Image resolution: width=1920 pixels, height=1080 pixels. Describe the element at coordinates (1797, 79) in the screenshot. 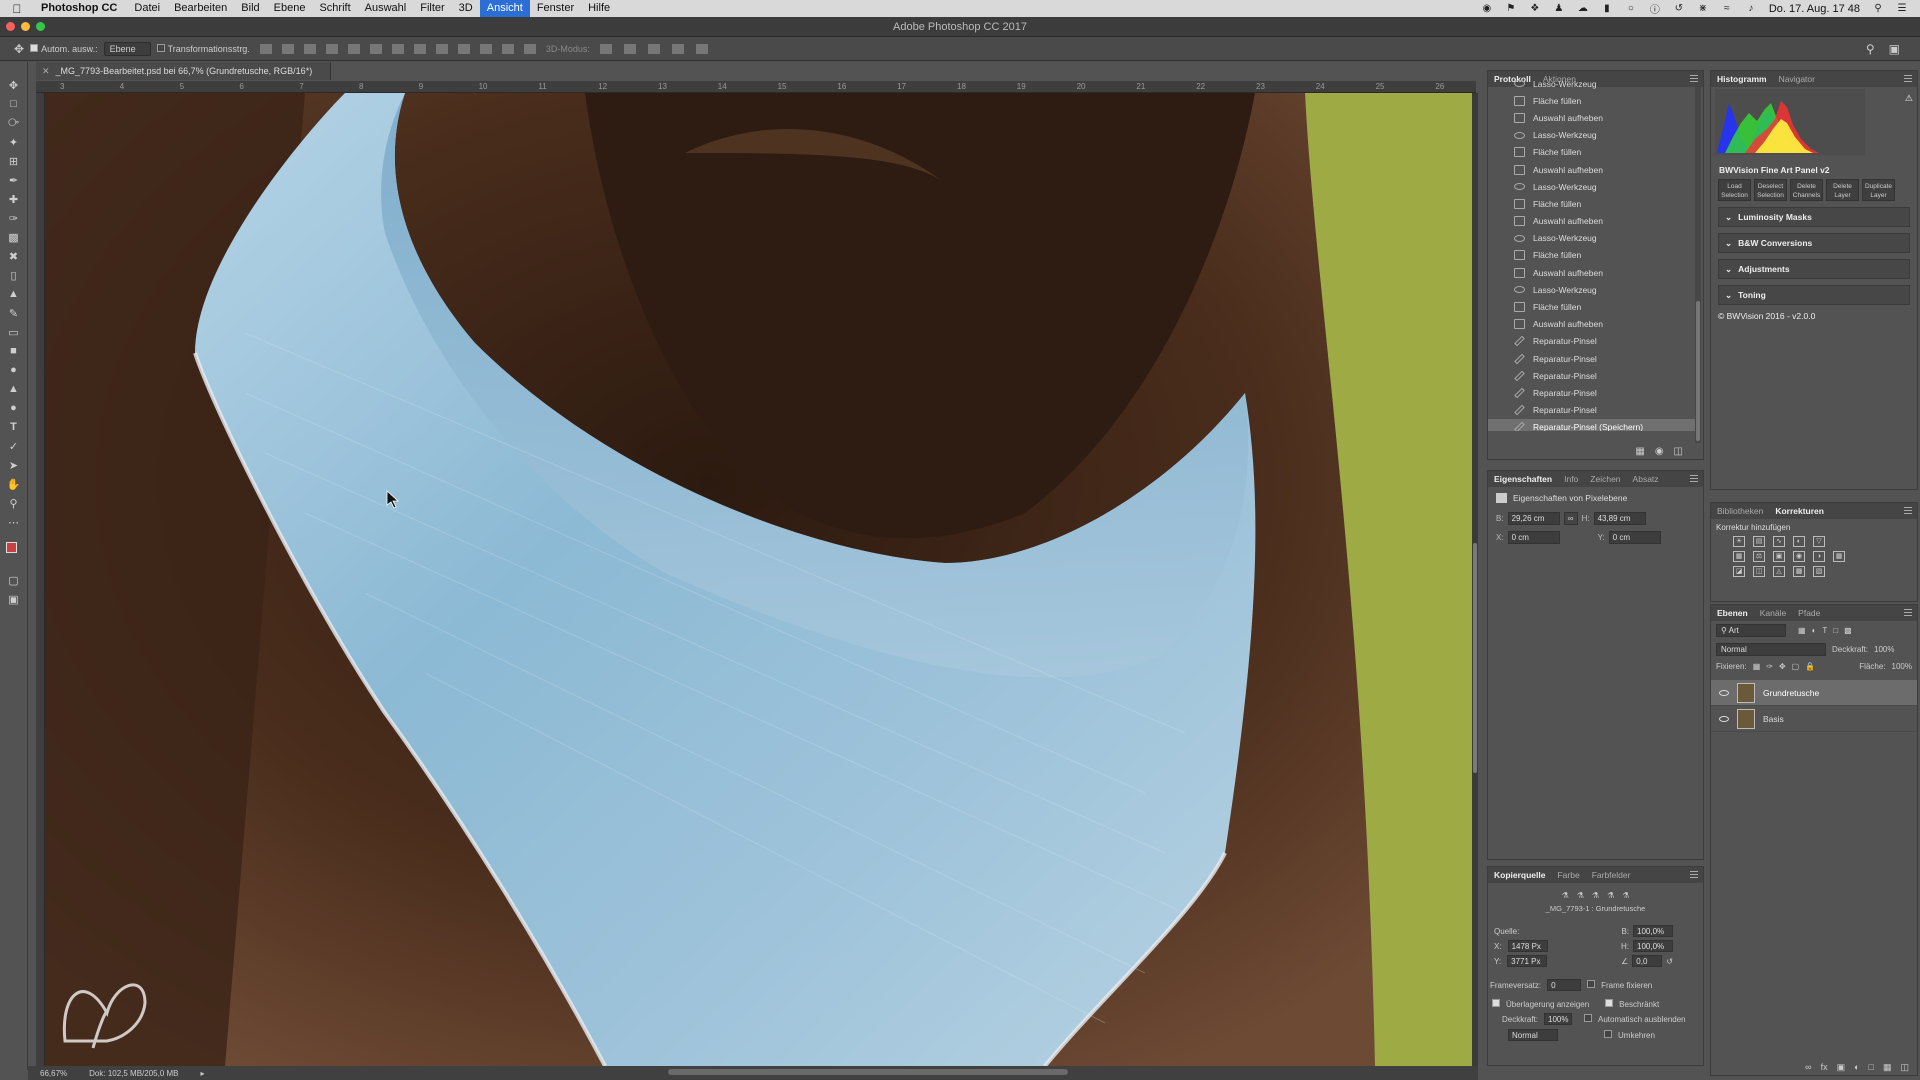

I see `tab-navigator: Navigator` at that location.